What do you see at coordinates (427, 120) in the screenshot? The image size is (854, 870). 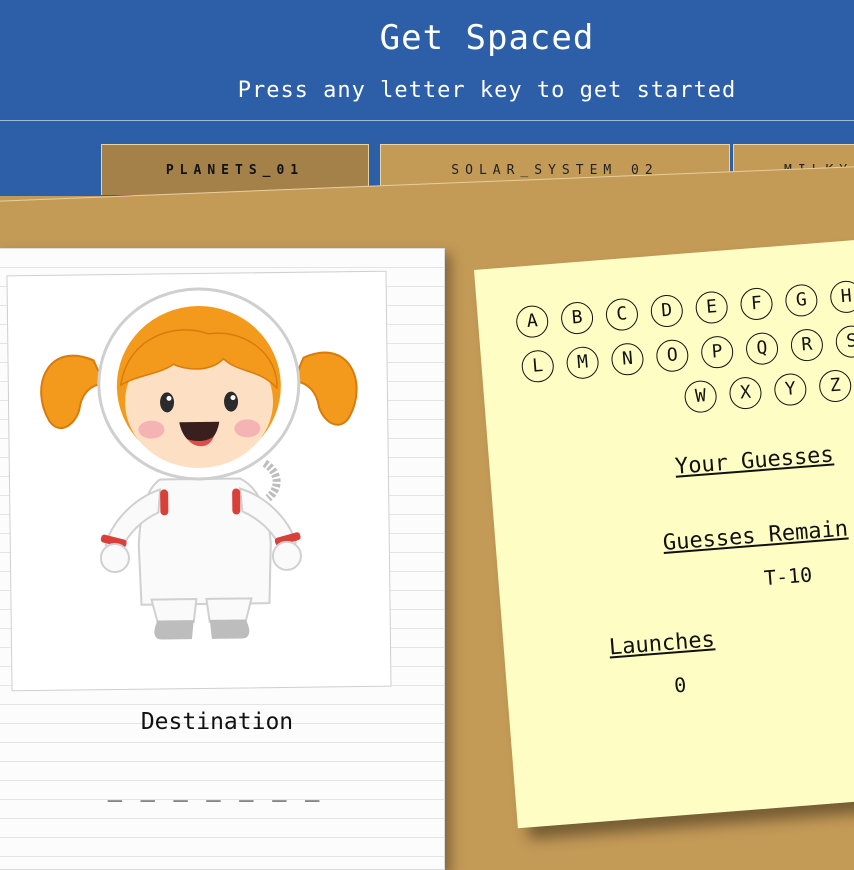 I see `header-divider` at bounding box center [427, 120].